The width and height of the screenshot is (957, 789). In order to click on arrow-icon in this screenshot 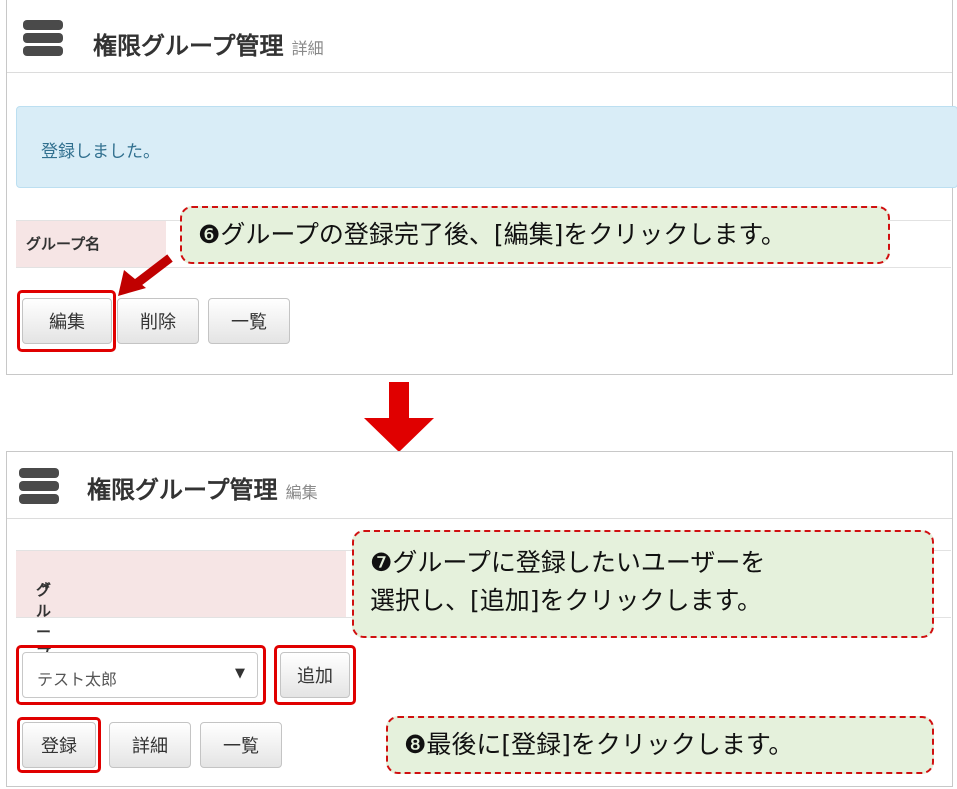, I will do `click(145, 275)`.